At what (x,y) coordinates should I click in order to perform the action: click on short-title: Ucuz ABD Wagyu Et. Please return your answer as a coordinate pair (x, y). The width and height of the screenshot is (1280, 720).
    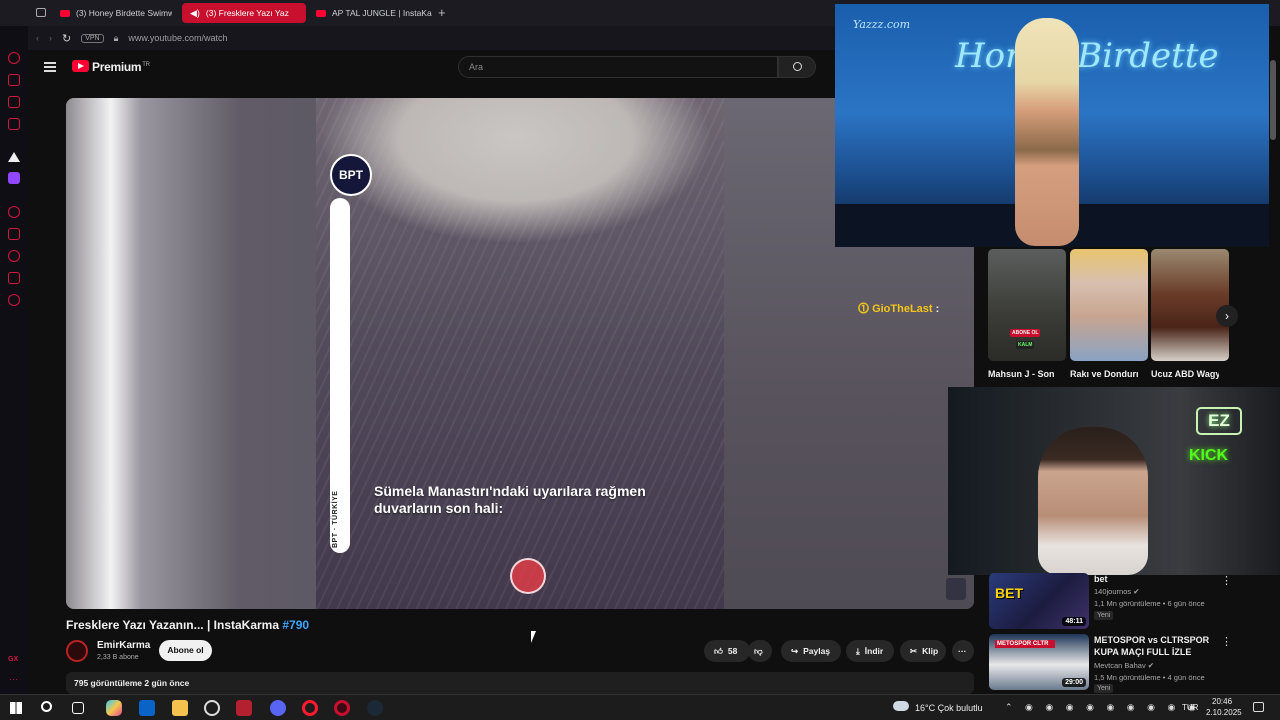
    Looking at the image, I should click on (1185, 374).